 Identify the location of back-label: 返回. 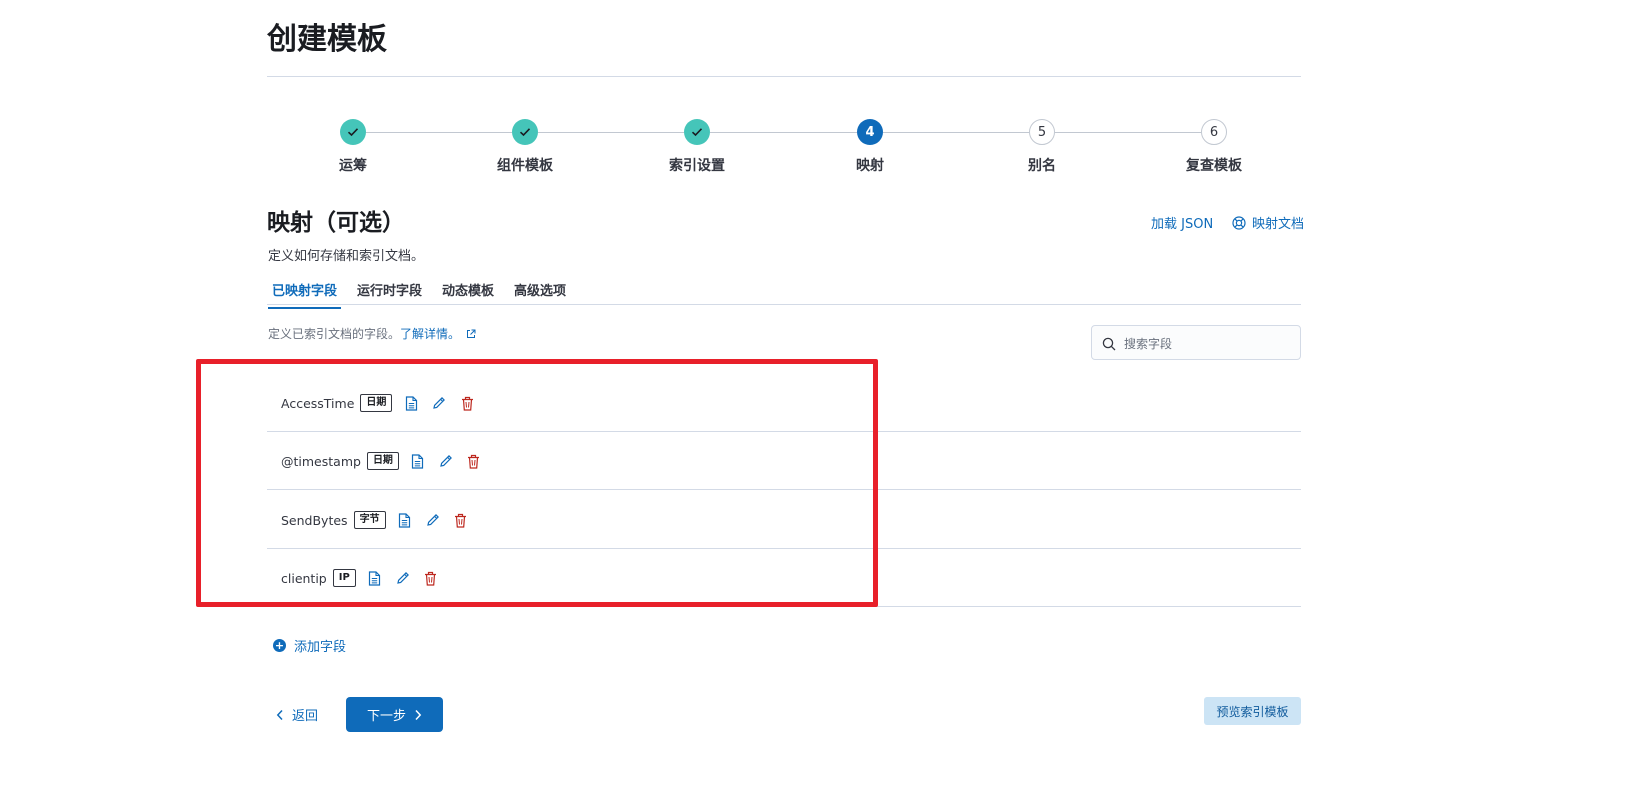
(305, 716).